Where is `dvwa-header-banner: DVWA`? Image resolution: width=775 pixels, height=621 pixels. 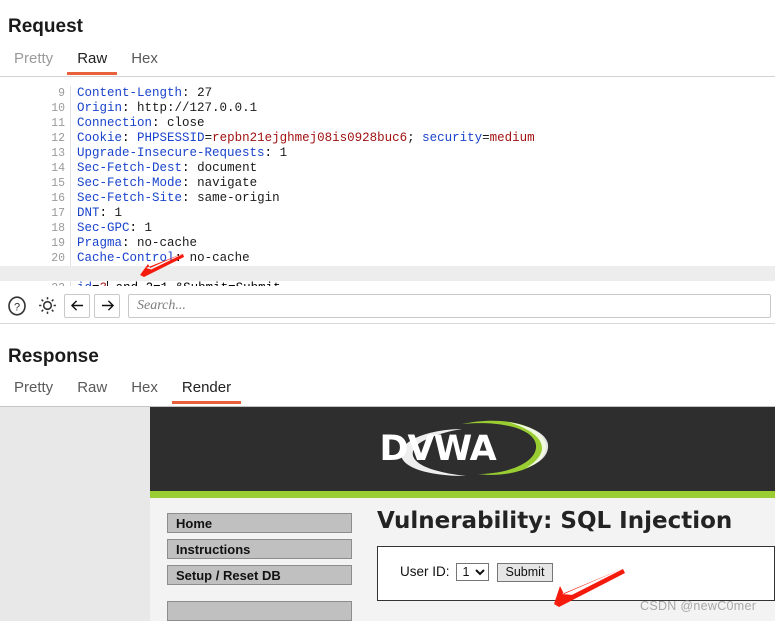
dvwa-header-banner: DVWA is located at coordinates (462, 449).